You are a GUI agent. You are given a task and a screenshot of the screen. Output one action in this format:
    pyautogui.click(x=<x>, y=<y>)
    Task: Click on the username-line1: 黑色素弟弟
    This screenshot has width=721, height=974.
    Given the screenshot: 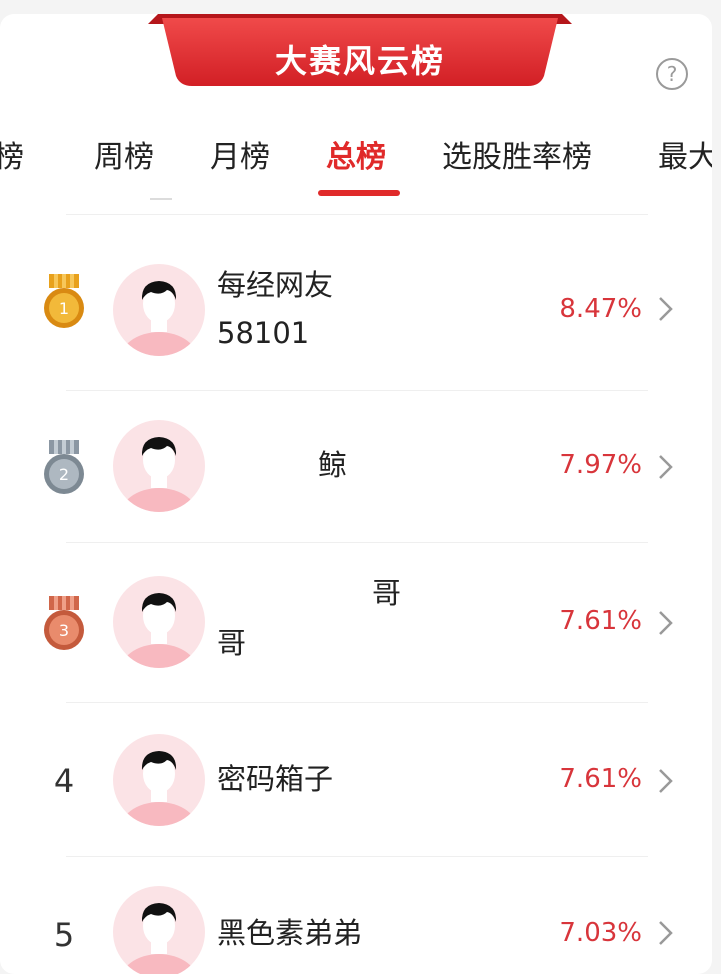 What is the action you would take?
    pyautogui.click(x=290, y=933)
    